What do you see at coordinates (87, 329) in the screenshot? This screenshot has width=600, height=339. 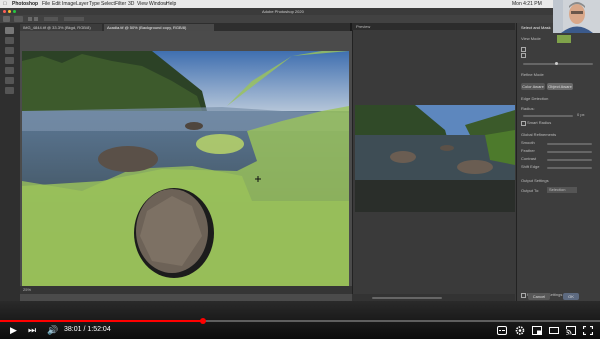 I see `time-display: 38:01 / 1:52:04` at bounding box center [87, 329].